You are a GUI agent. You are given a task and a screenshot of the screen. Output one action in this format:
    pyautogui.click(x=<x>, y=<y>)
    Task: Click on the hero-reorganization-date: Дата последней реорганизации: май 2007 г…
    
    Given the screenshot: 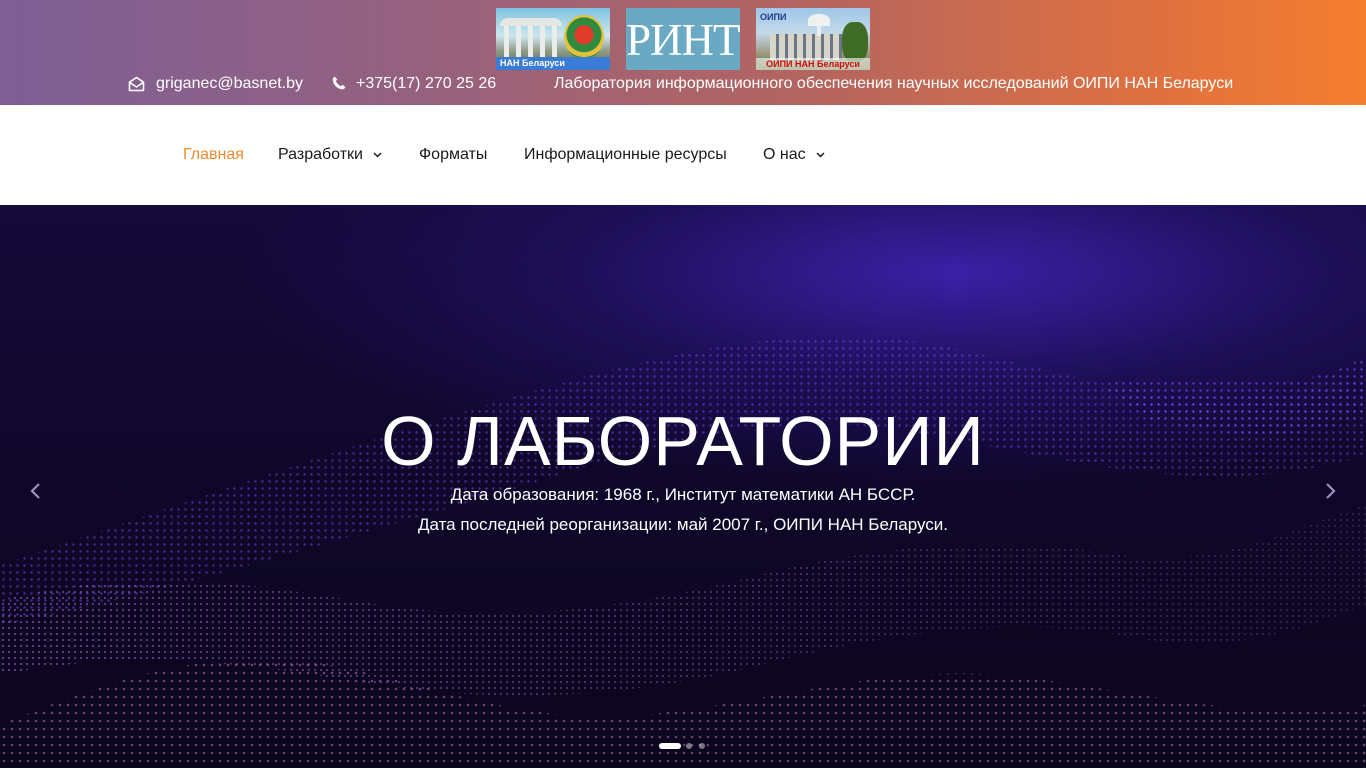 What is the action you would take?
    pyautogui.click(x=683, y=524)
    